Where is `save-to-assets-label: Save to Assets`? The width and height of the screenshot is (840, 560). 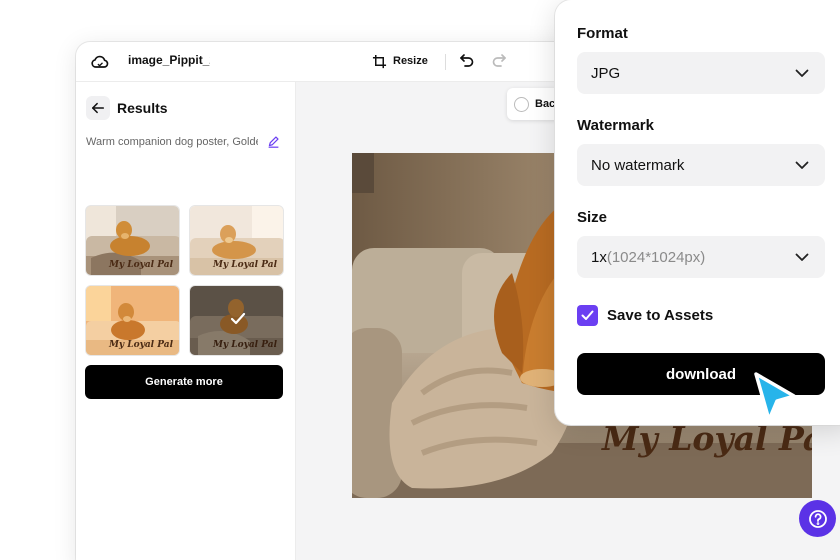 save-to-assets-label: Save to Assets is located at coordinates (660, 315).